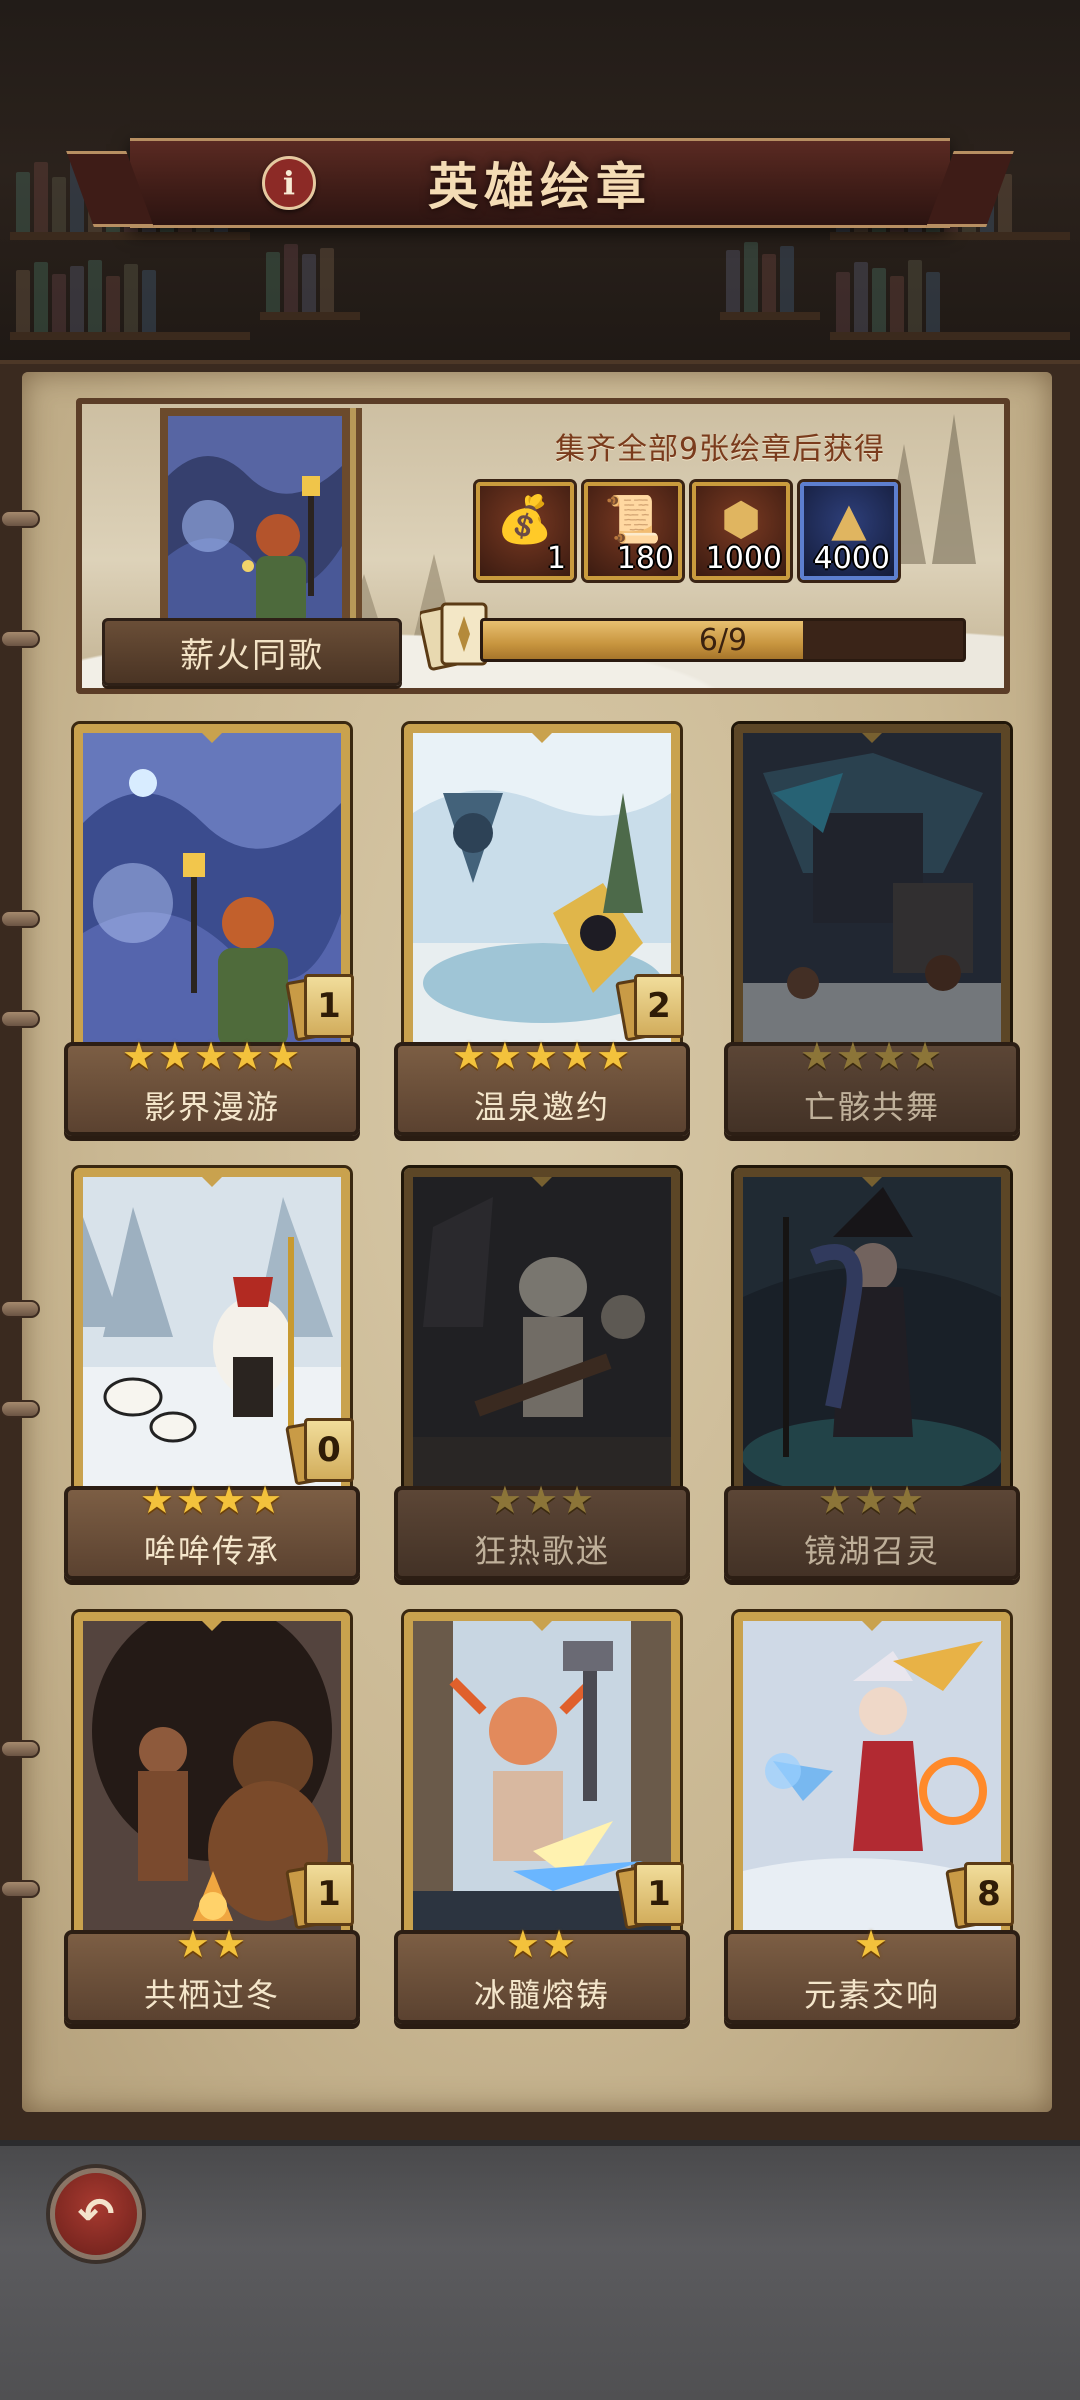  Describe the element at coordinates (723, 640) in the screenshot. I see `progress-text: 6/9` at that location.